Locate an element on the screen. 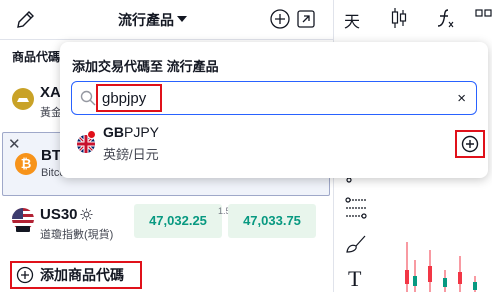 The image size is (492, 292). search-result-item: GBPJPY 英鎊/日元 is located at coordinates (274, 144).